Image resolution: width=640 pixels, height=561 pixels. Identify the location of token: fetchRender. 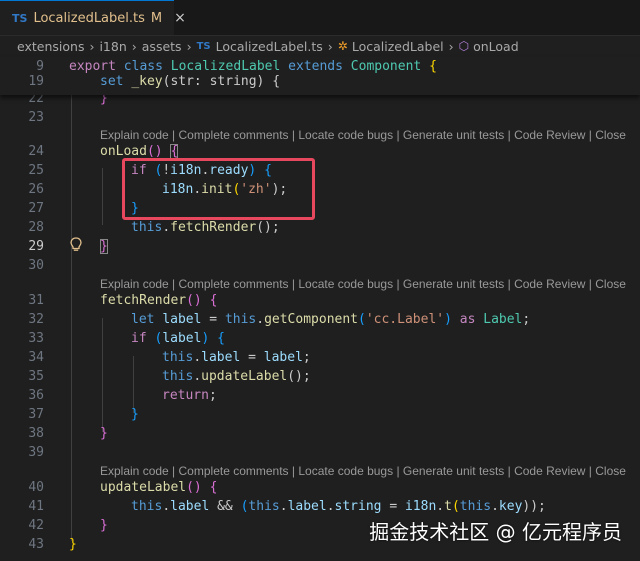
(143, 300).